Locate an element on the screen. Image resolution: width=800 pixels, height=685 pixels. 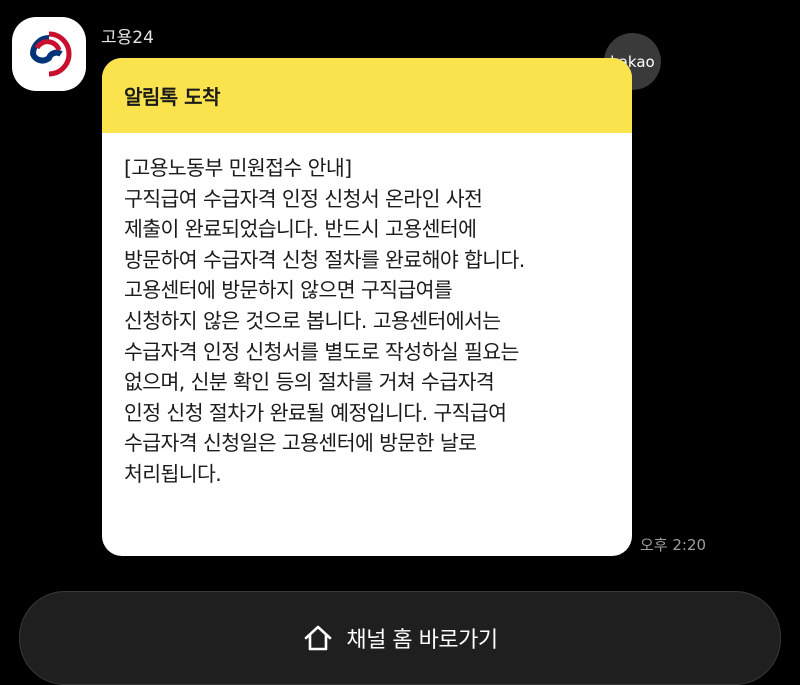
channel-home-button-label: 채널 홈 바로가기 is located at coordinates (422, 640).